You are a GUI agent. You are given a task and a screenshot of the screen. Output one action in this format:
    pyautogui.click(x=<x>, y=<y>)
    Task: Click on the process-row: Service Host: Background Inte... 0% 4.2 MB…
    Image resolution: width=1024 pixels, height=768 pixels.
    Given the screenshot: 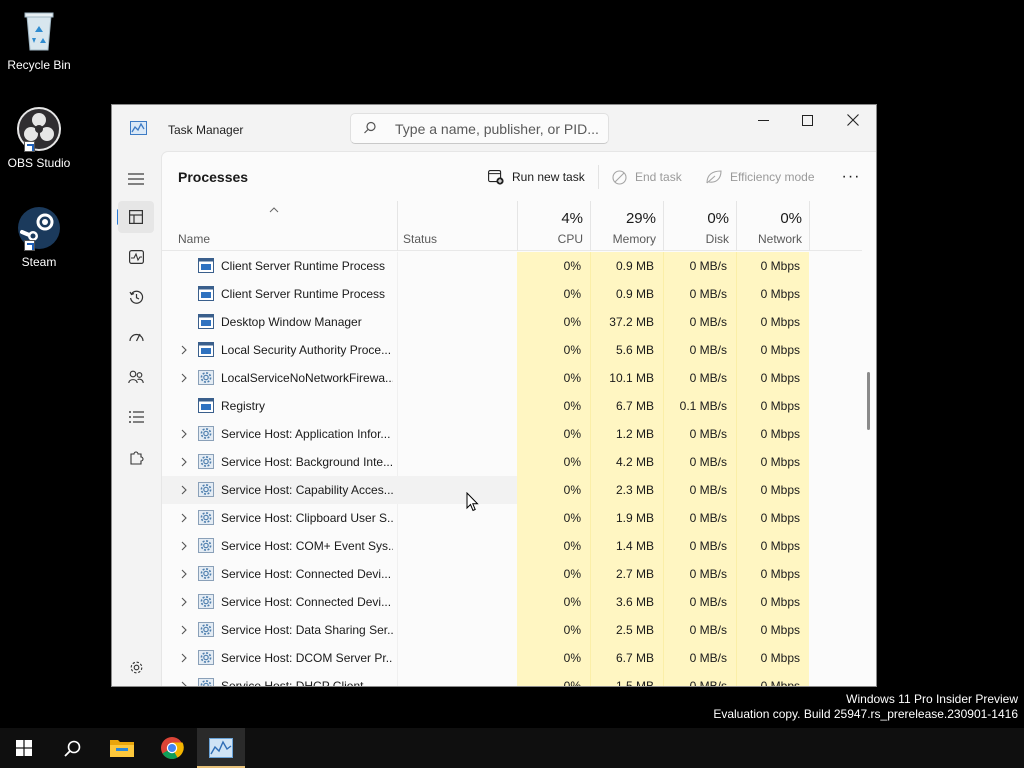 What is the action you would take?
    pyautogui.click(x=512, y=462)
    